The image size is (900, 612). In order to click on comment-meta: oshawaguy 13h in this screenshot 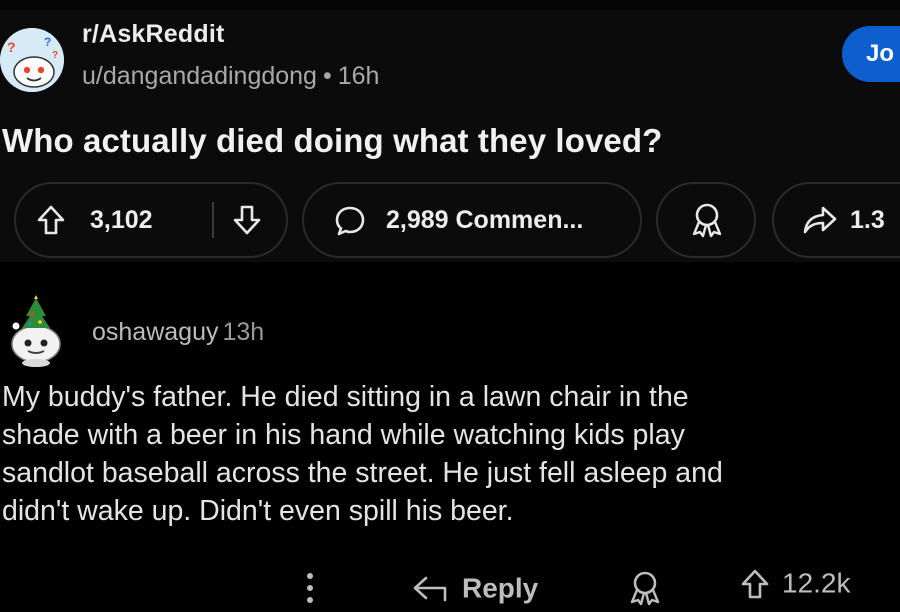, I will do `click(178, 332)`.